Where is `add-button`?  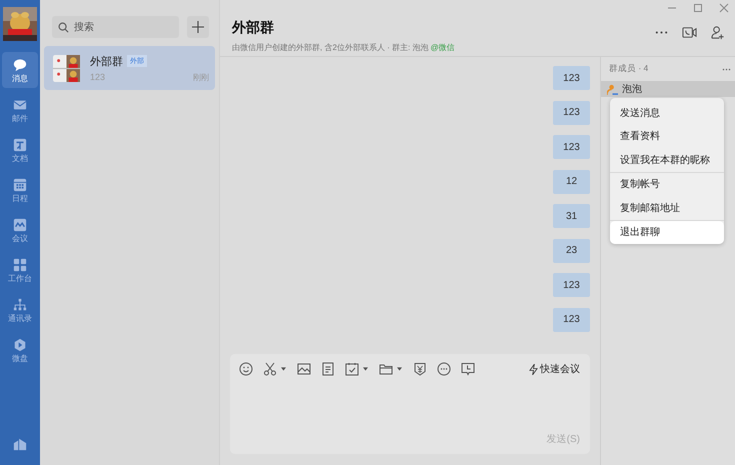 add-button is located at coordinates (198, 27).